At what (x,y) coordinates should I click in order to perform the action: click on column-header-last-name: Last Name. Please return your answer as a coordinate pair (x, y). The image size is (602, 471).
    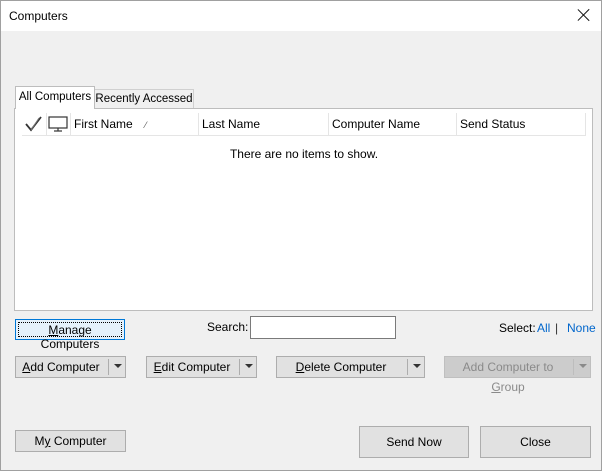
    Looking at the image, I should click on (264, 124).